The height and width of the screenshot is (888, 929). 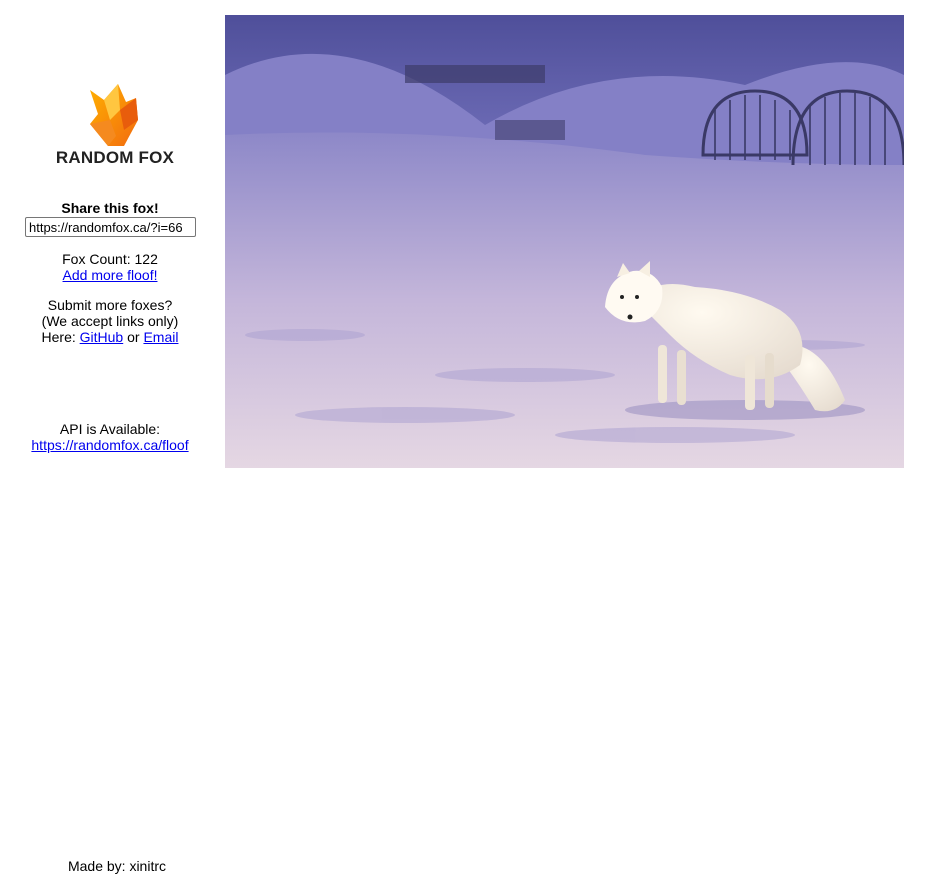 I want to click on logo-text: RANDOM FOX, so click(x=115, y=157).